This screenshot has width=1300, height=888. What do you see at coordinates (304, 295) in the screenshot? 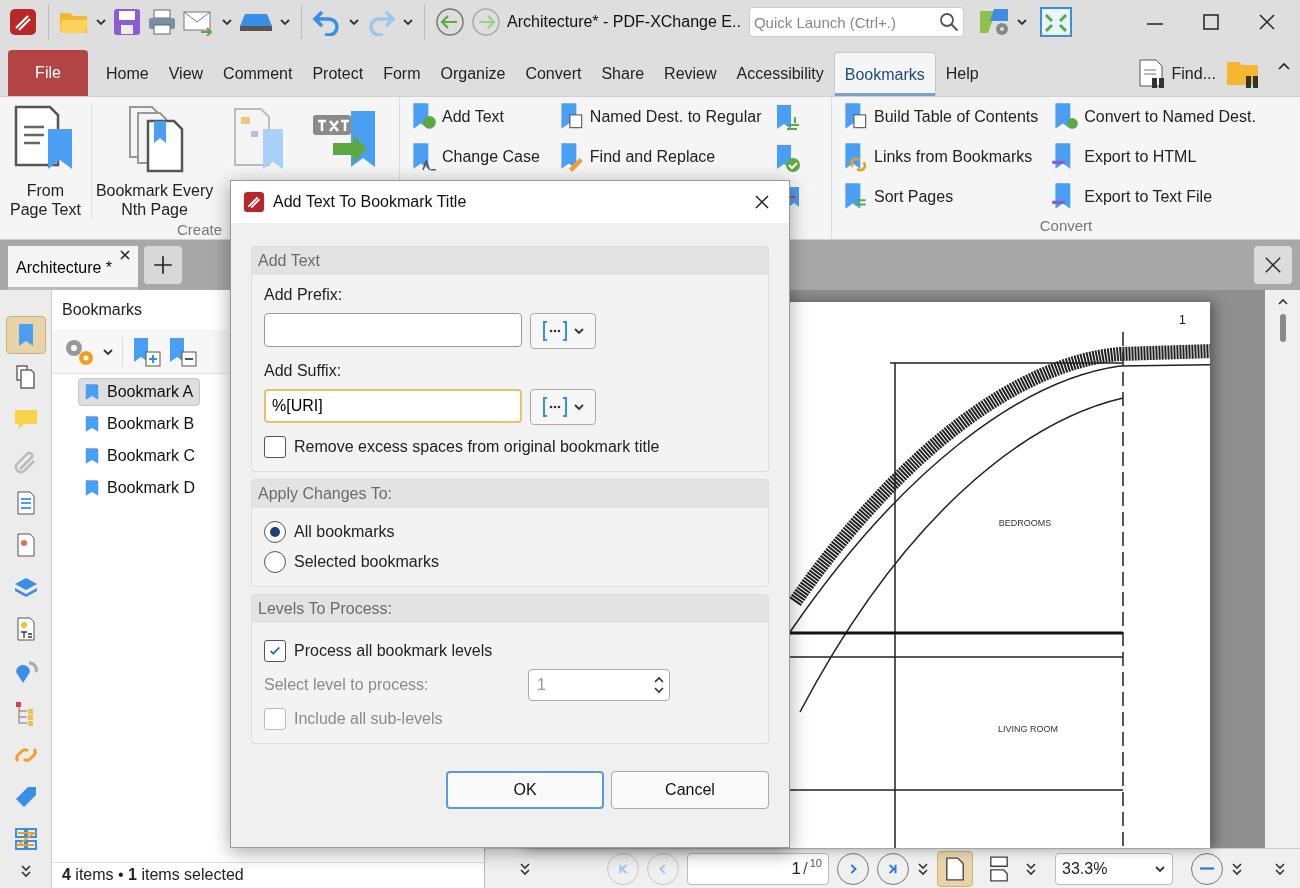
I see `field-label: Add Prefix:` at bounding box center [304, 295].